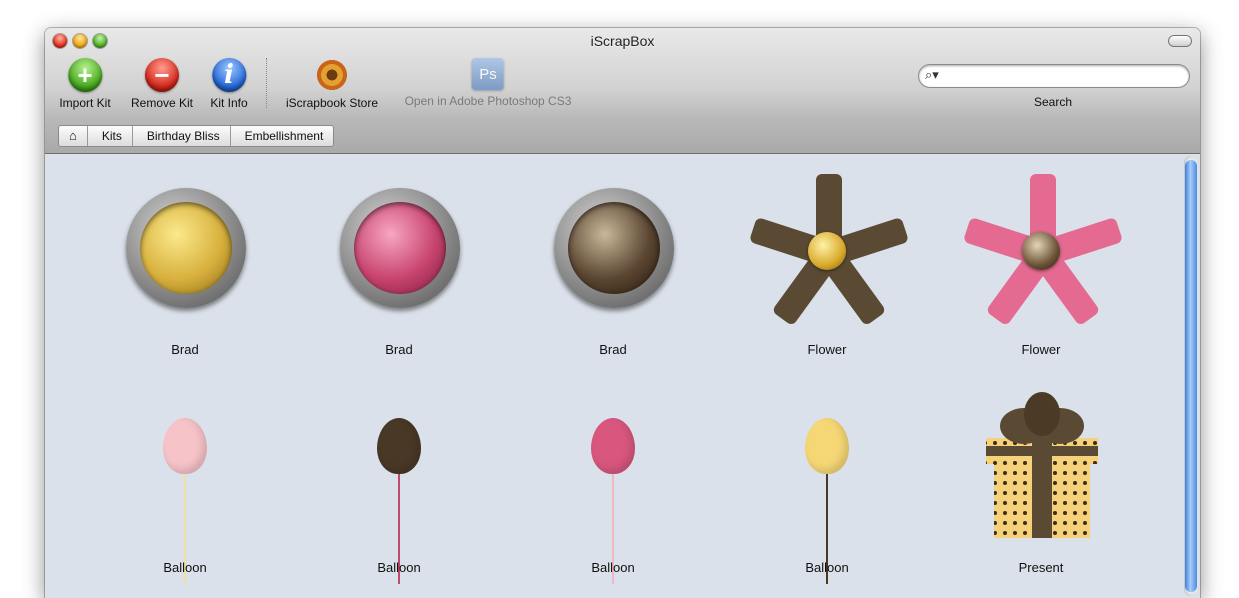  I want to click on store-label: iScrapbook Store, so click(332, 103).